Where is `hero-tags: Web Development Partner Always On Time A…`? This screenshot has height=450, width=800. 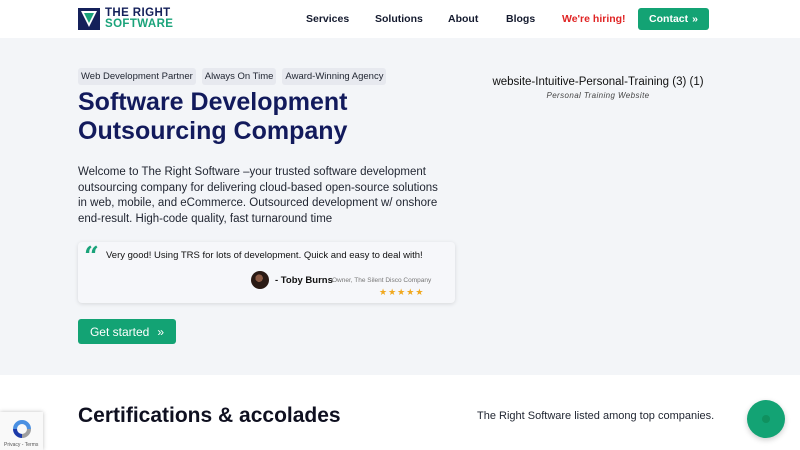
hero-tags: Web Development Partner Always On Time A… is located at coordinates (232, 76).